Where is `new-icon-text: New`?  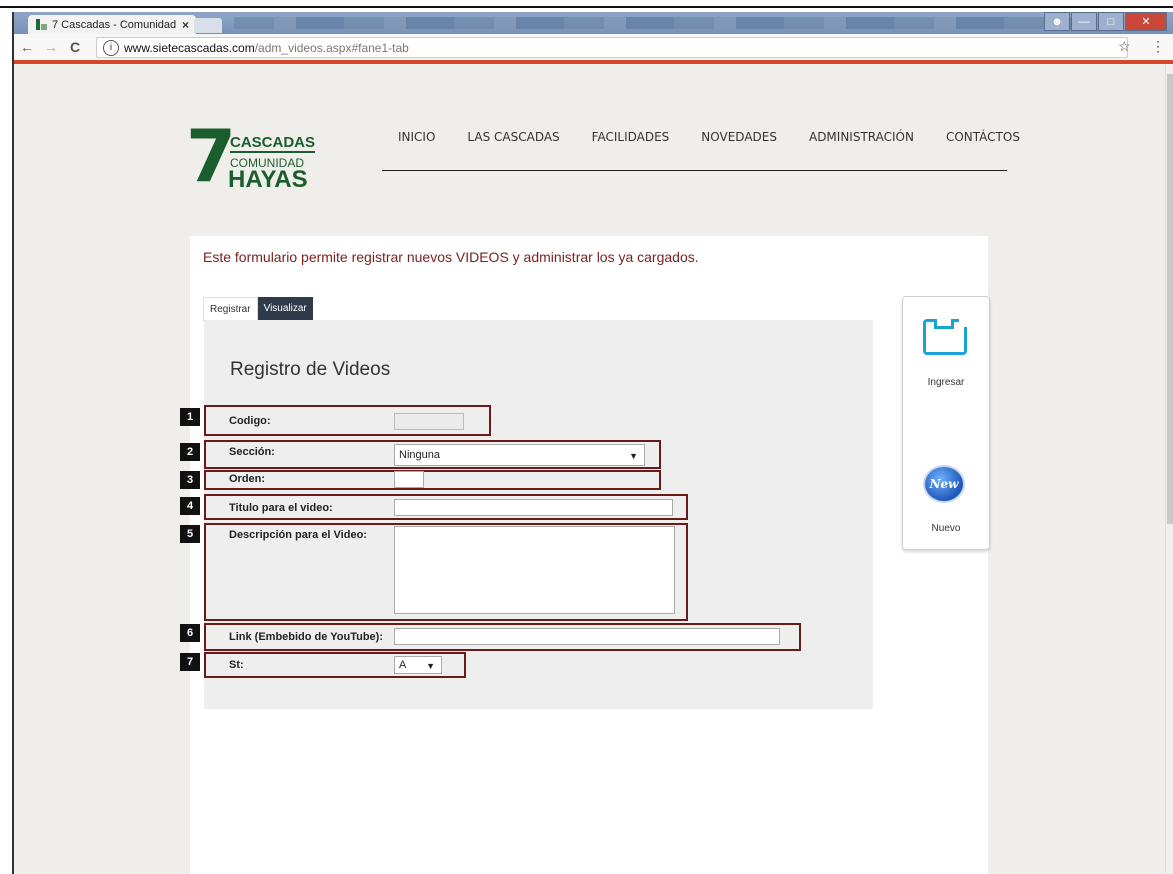
new-icon-text: New is located at coordinates (944, 484).